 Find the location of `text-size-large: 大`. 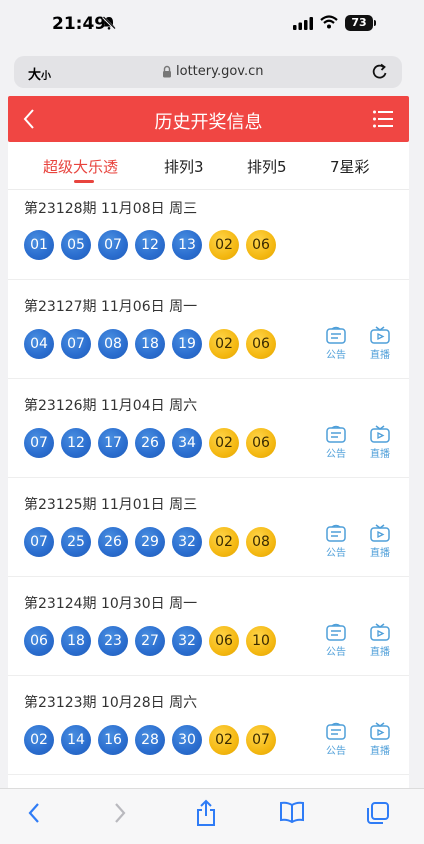

text-size-large: 大 is located at coordinates (35, 75).